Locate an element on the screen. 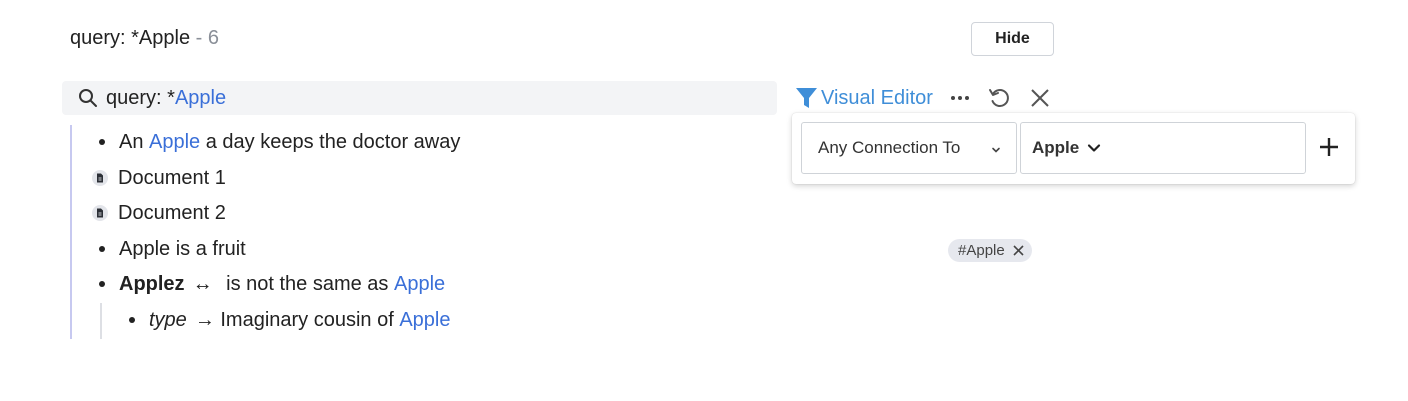 This screenshot has height=401, width=1408. connection-type-value: Any Connection To is located at coordinates (889, 147).